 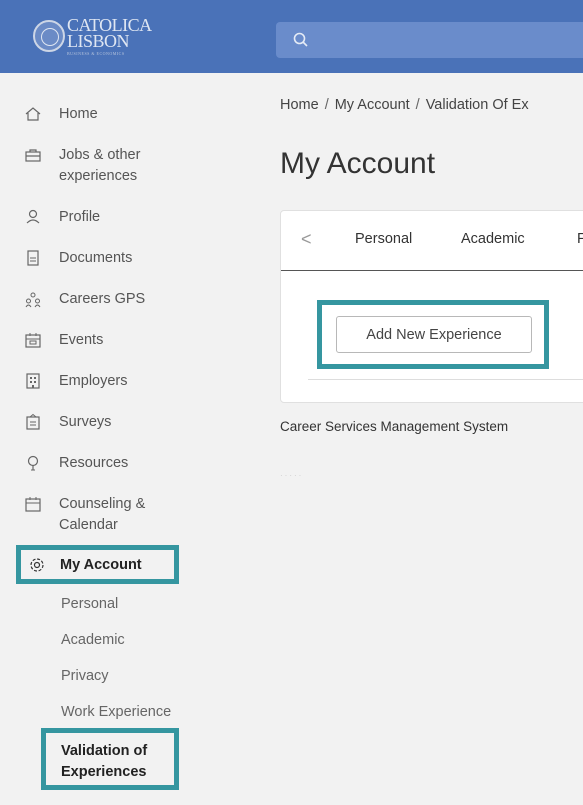 What do you see at coordinates (433, 334) in the screenshot?
I see `highlight-add-button` at bounding box center [433, 334].